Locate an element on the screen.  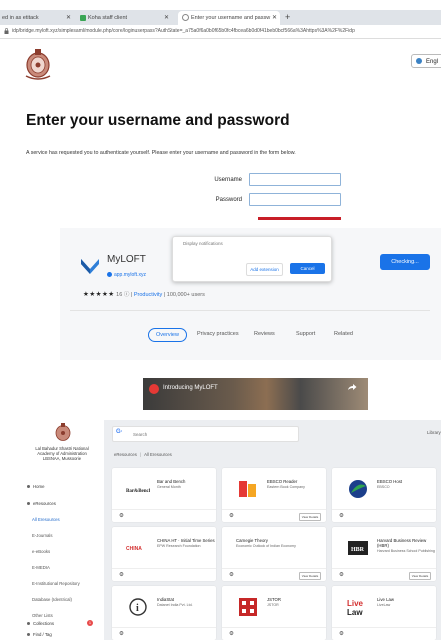
tab-reviews: Reviews is located at coordinates (264, 334).